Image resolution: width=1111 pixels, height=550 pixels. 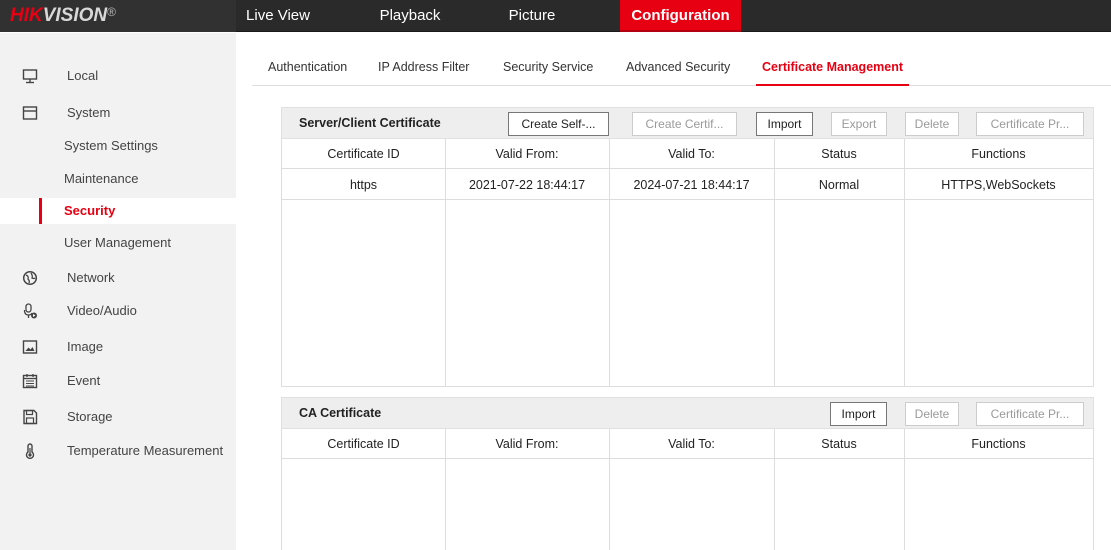 I want to click on sidebar-item-temperature-measurement: Temperature Measurement, so click(x=118, y=451).